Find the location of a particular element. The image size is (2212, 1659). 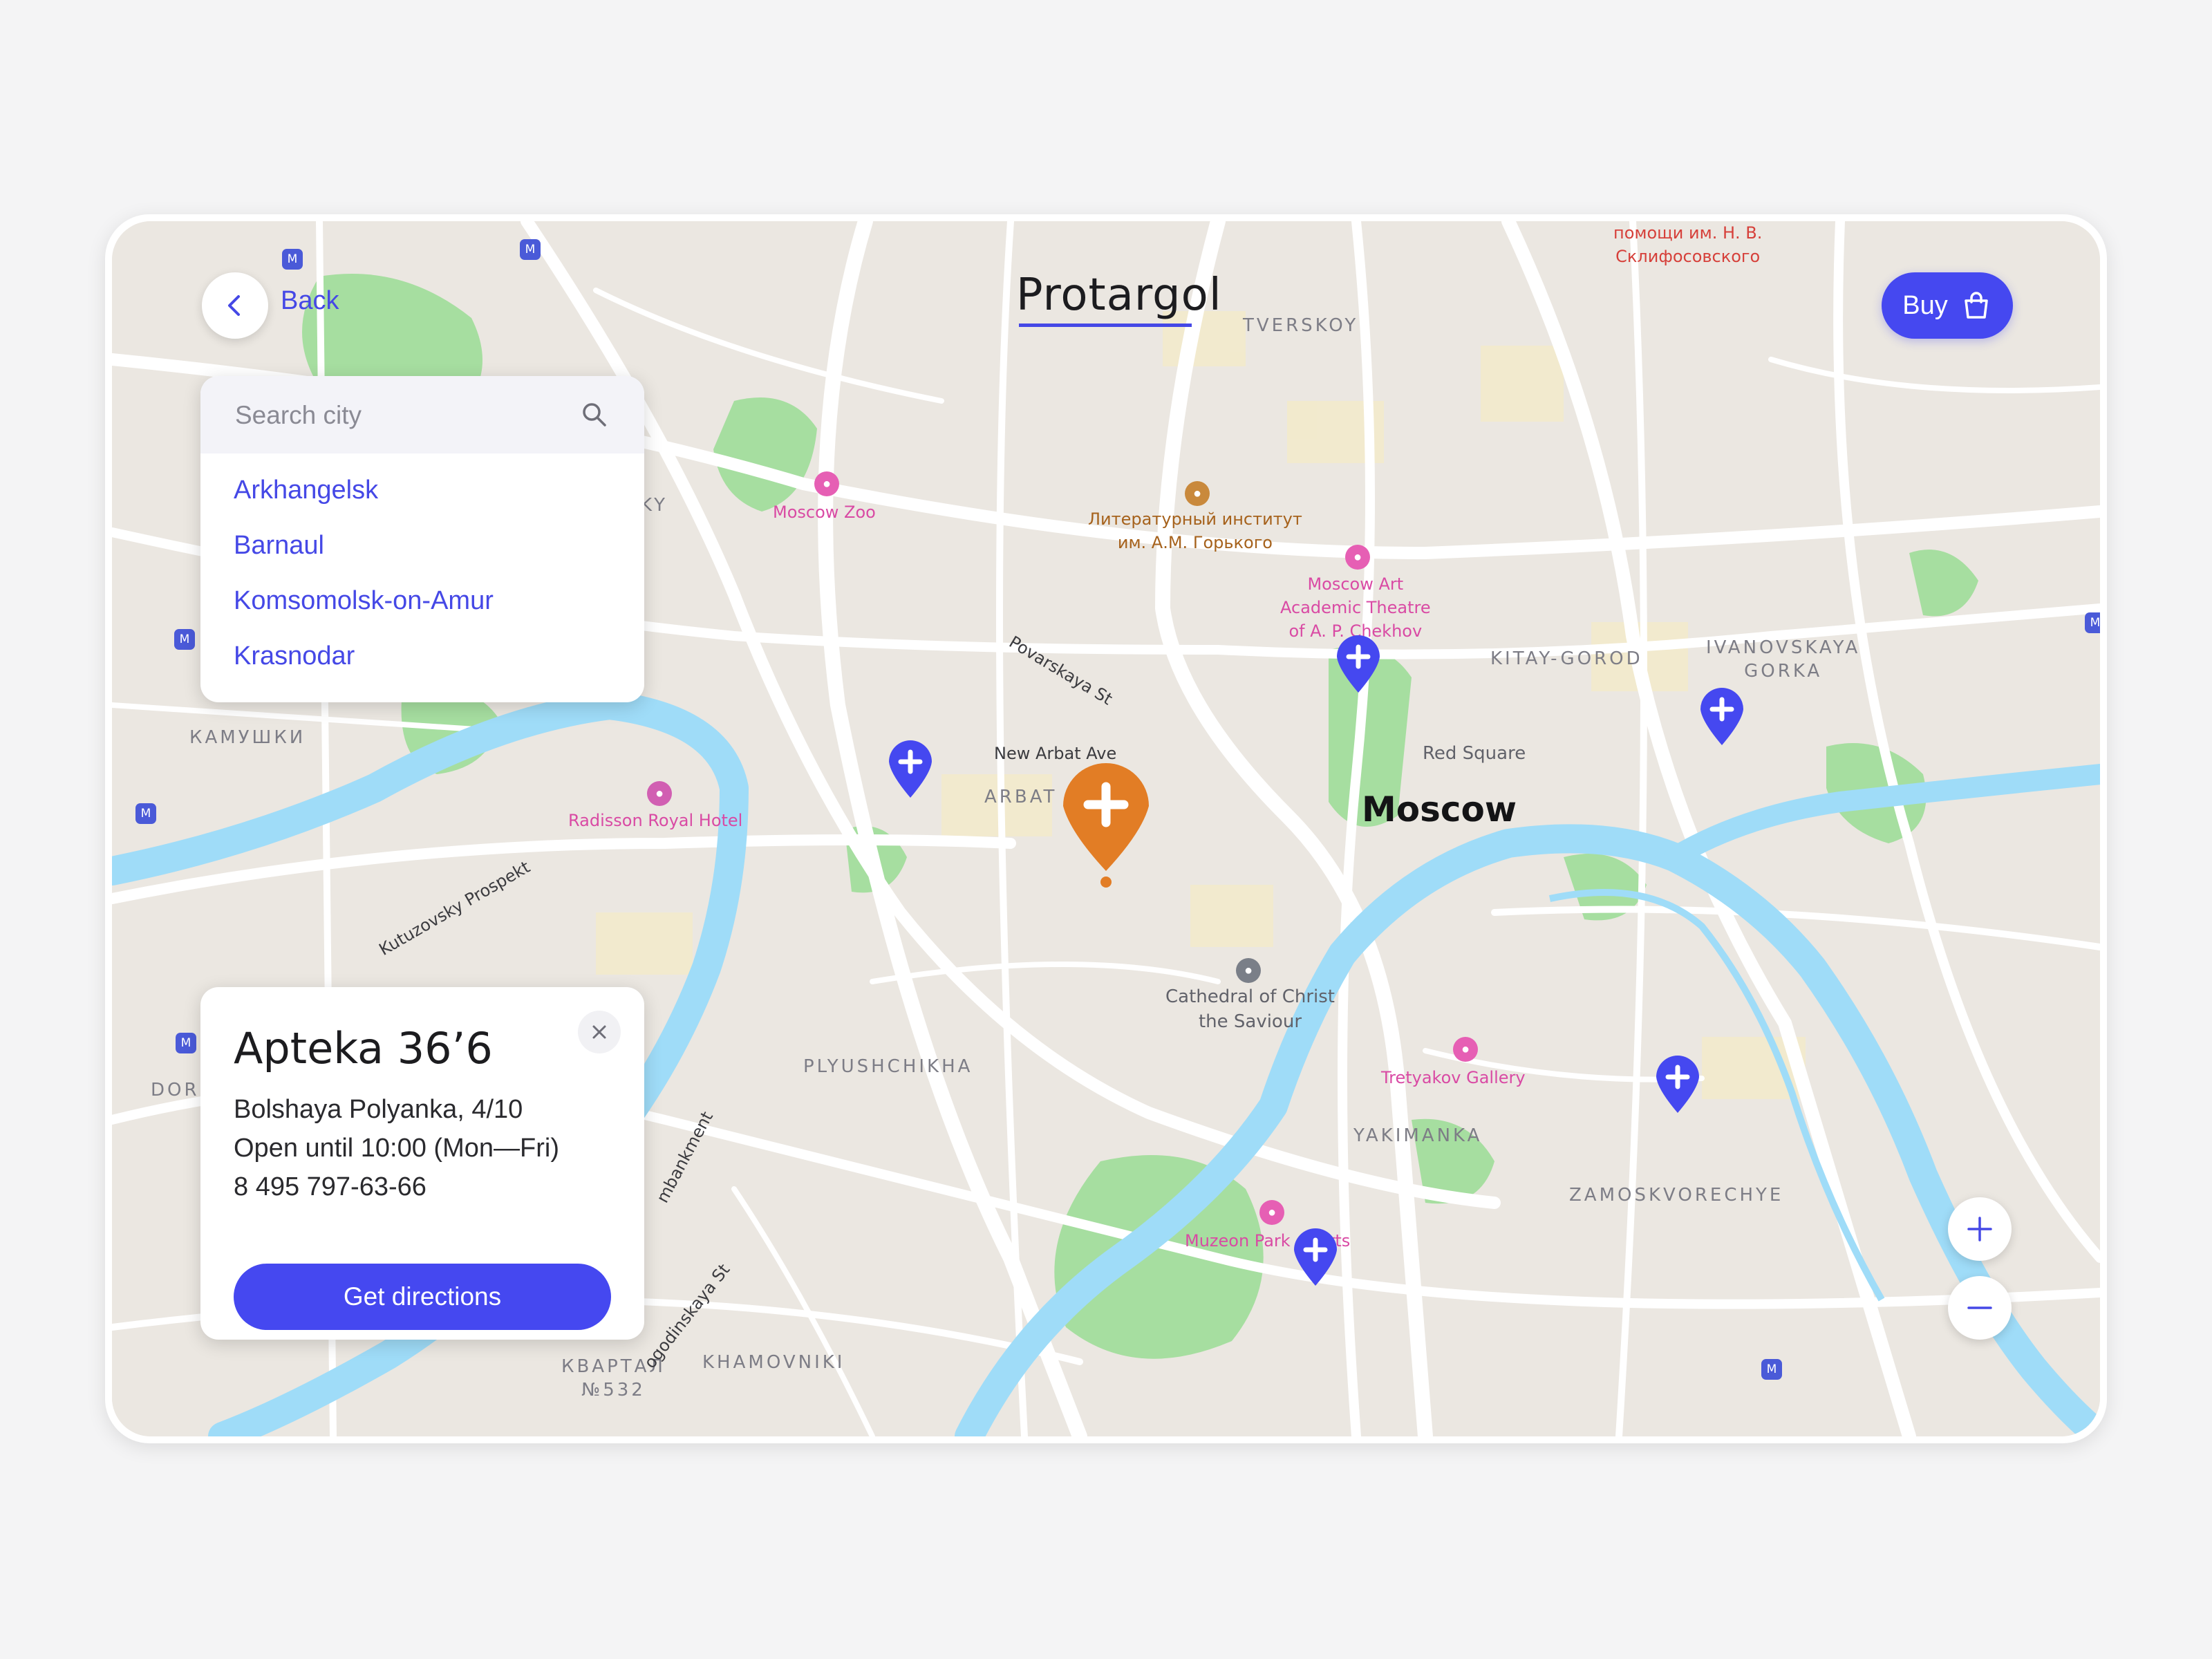

city-list-item: Arkhangelsk is located at coordinates (306, 490).